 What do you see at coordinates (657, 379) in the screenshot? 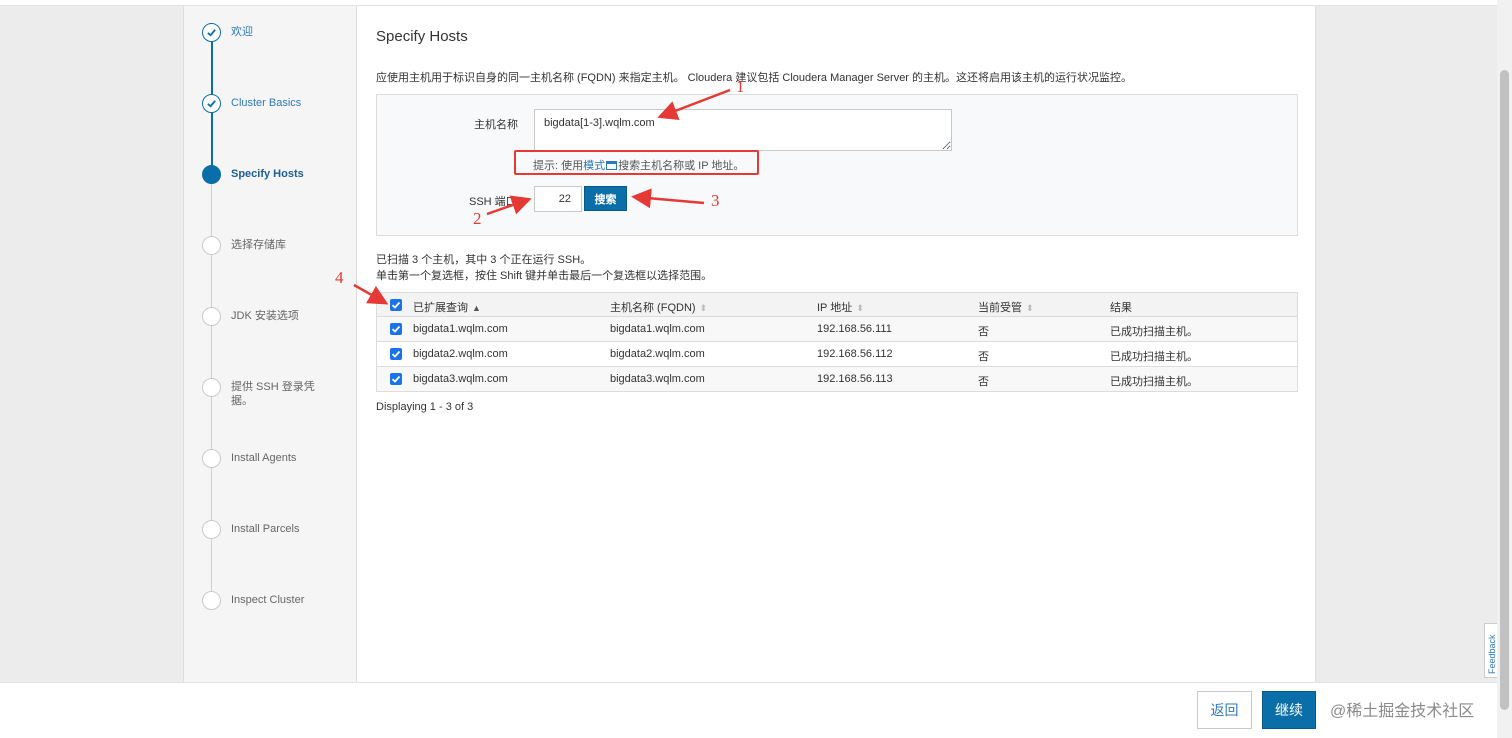
I see `cell-hostname: bigdata3.wqlm.com` at bounding box center [657, 379].